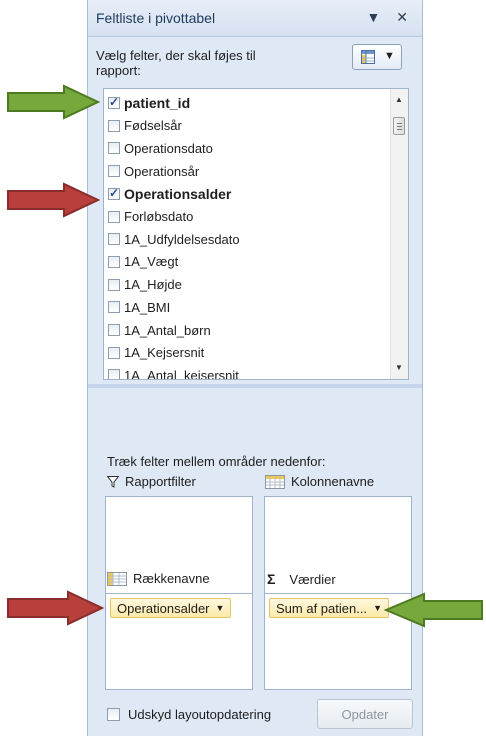 The height and width of the screenshot is (736, 486). I want to click on table-grid-icon, so click(275, 481).